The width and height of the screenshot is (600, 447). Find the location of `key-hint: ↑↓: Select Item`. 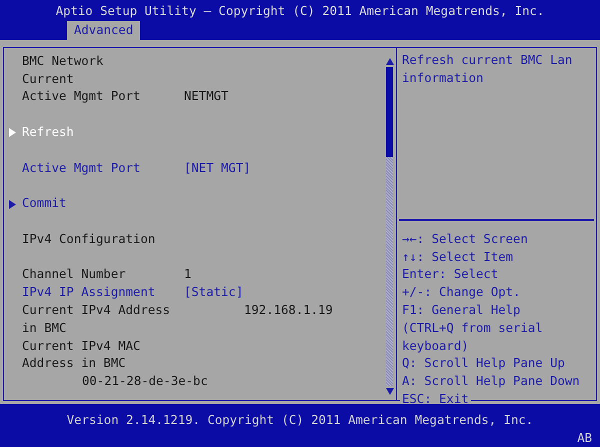

key-hint: ↑↓: Select Item is located at coordinates (458, 257).